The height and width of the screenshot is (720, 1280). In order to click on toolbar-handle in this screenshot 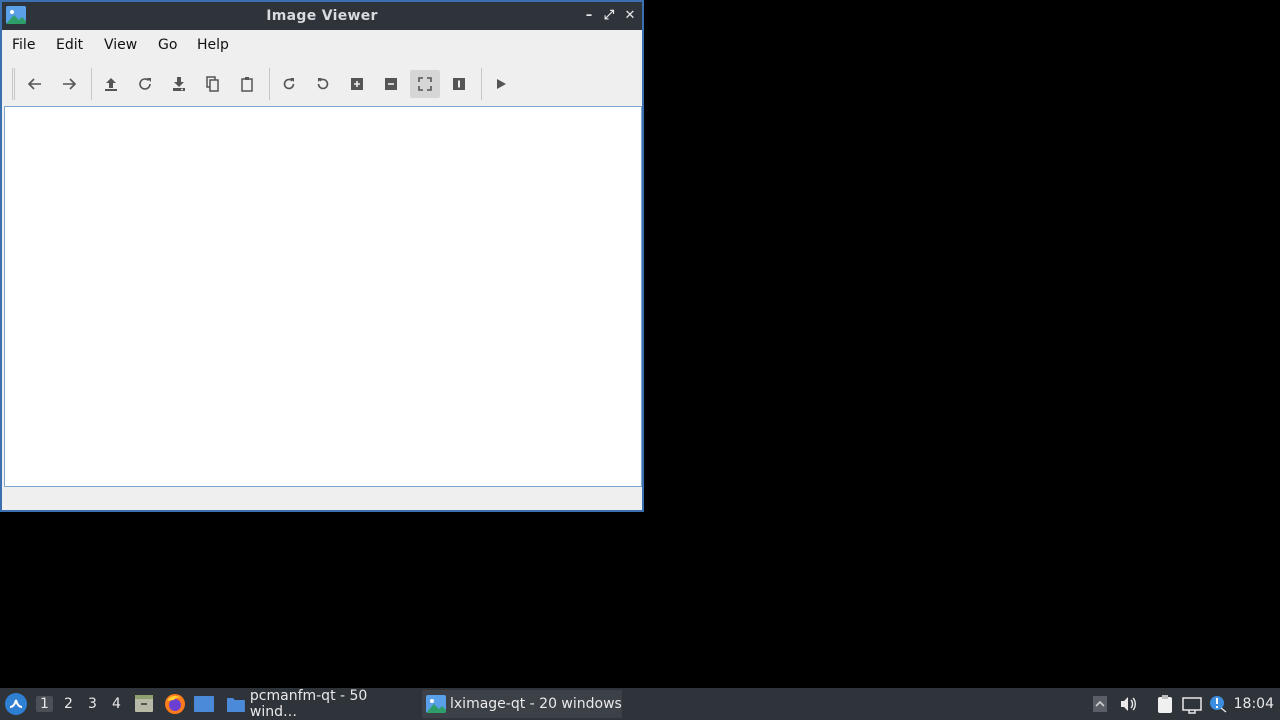, I will do `click(12, 84)`.